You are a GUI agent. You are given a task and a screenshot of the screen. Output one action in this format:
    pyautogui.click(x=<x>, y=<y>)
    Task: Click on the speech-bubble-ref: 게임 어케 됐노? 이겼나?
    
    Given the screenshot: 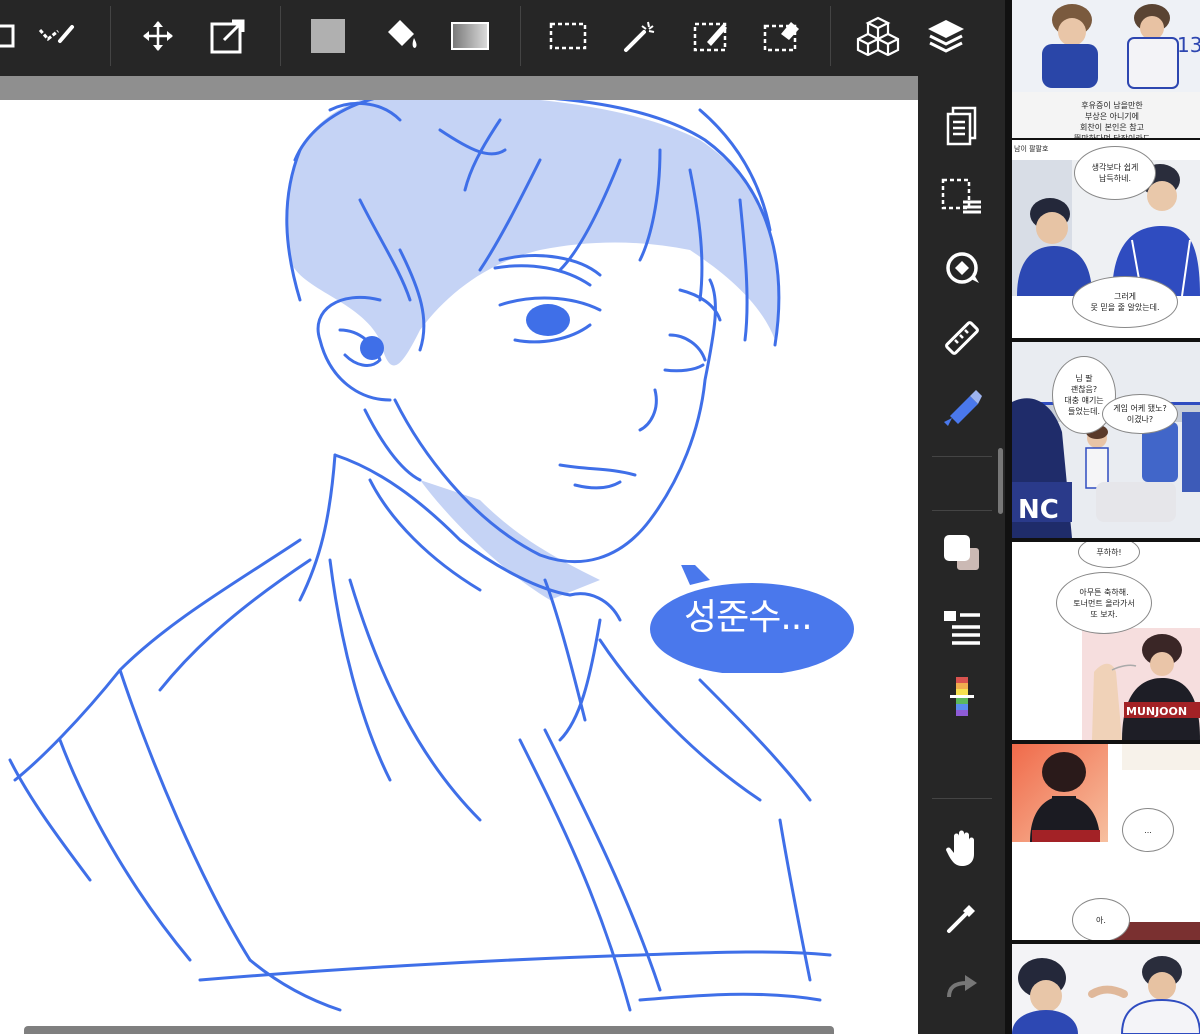 What is the action you would take?
    pyautogui.click(x=1140, y=414)
    